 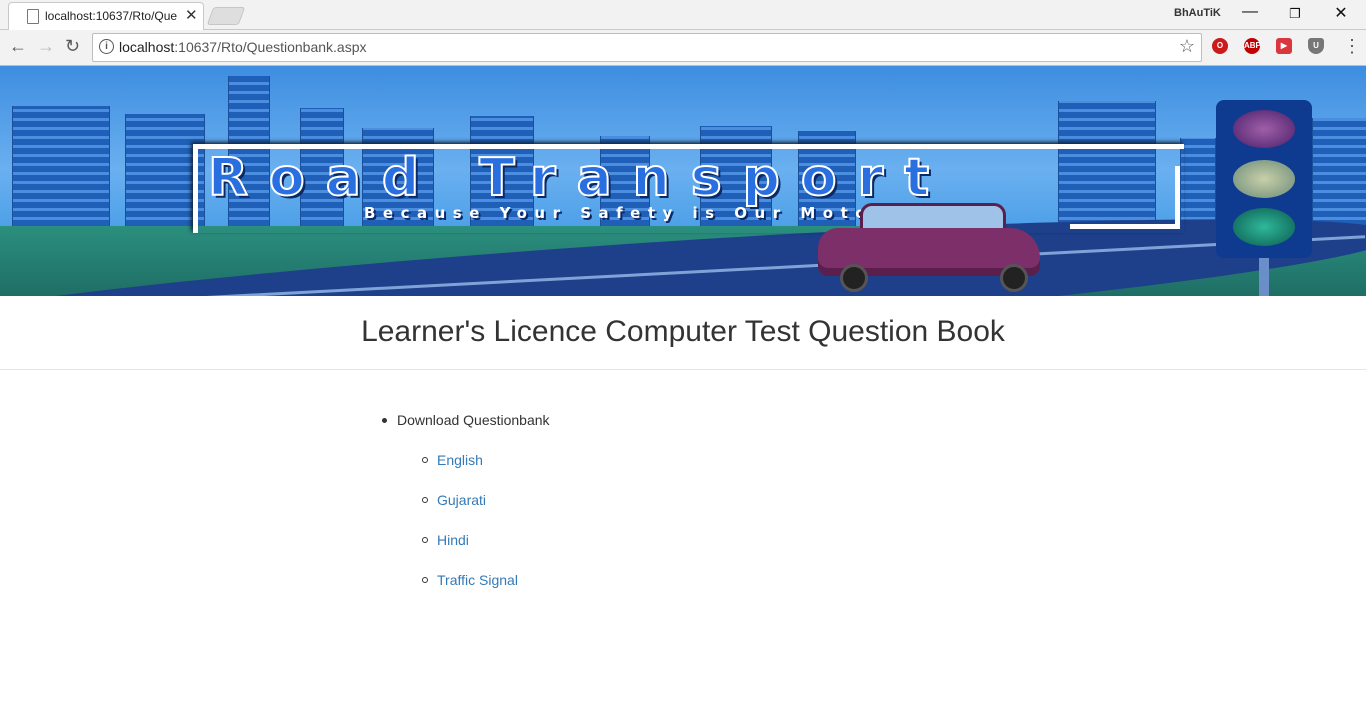 What do you see at coordinates (1352, 46) in the screenshot?
I see `menu-icon: ⋮` at bounding box center [1352, 46].